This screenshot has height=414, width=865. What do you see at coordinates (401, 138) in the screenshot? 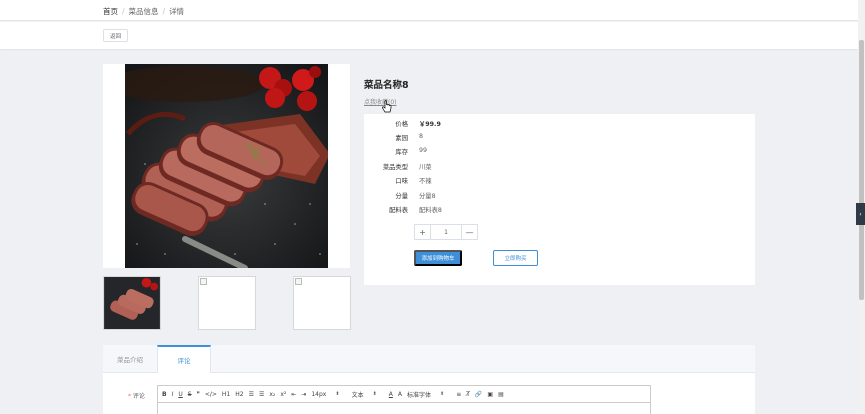
I see `info-label: 素园` at bounding box center [401, 138].